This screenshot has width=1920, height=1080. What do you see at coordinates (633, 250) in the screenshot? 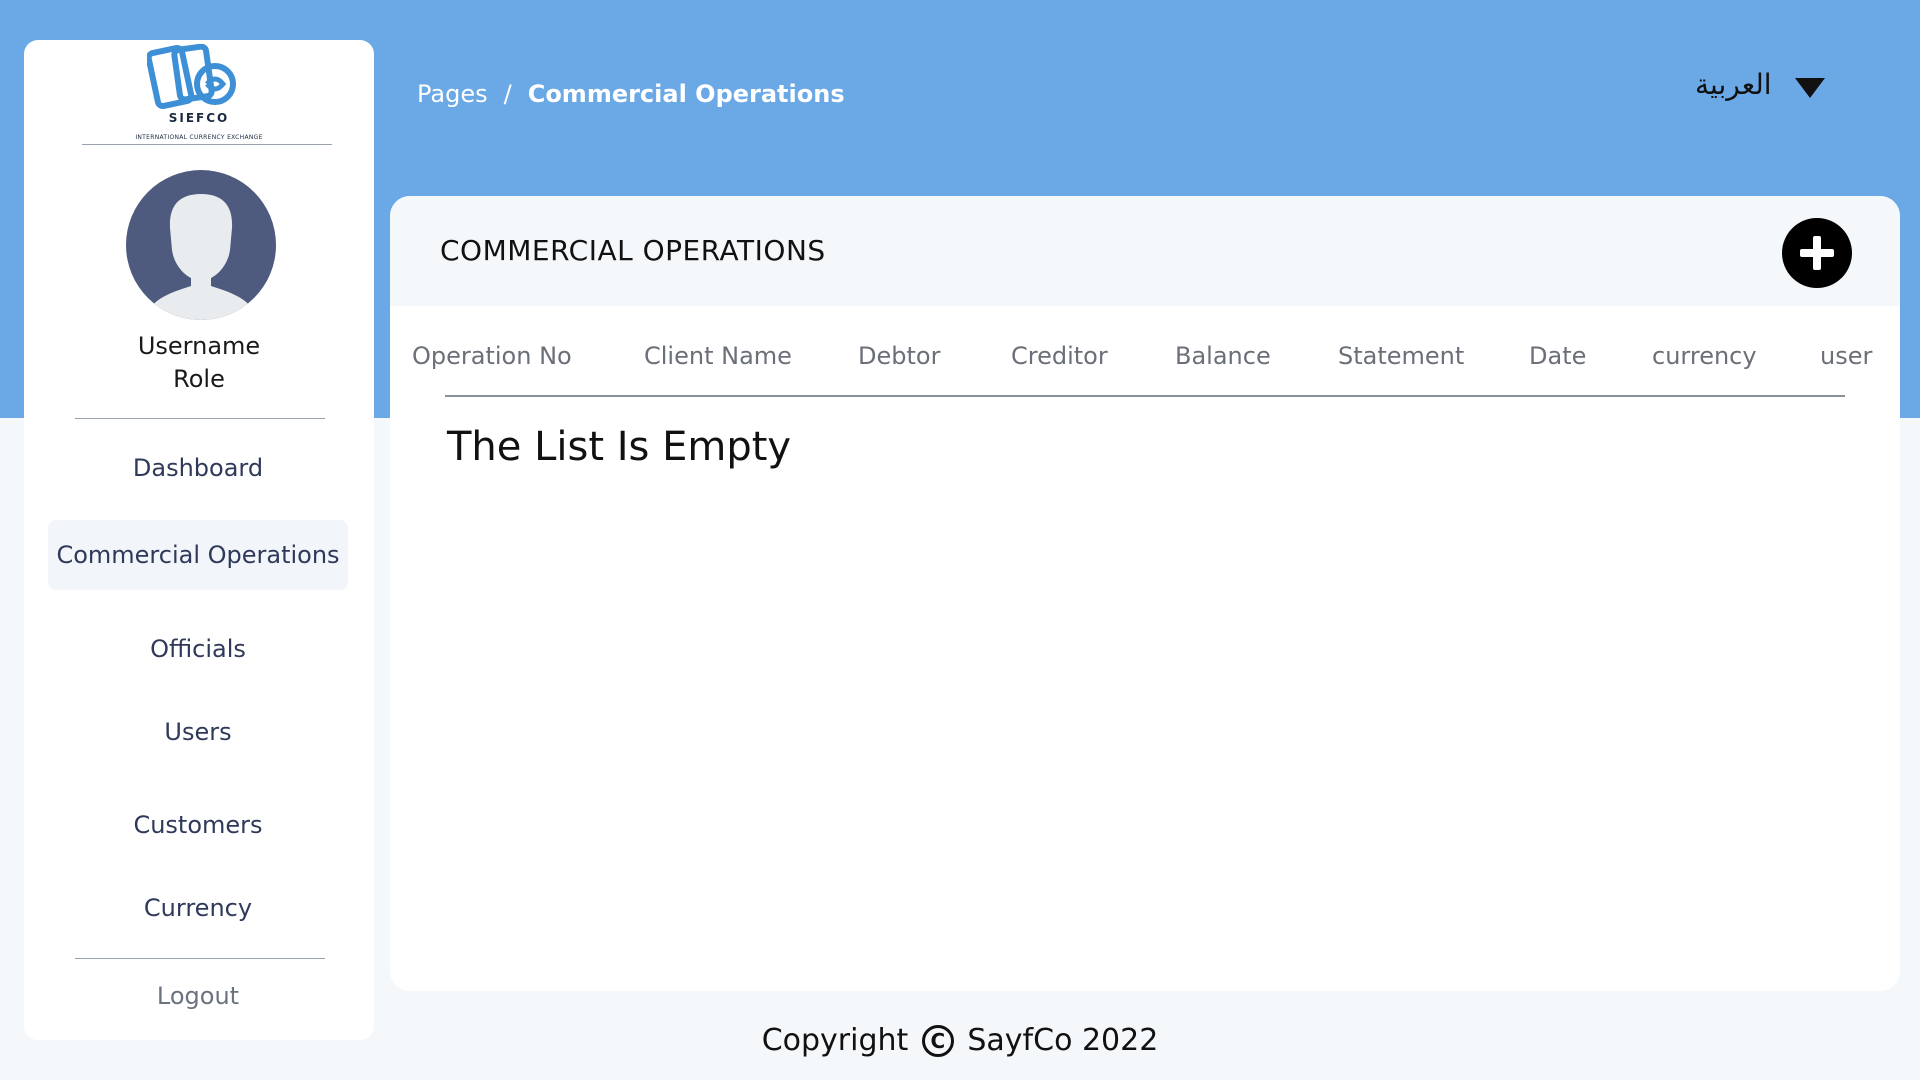
I see `page-title: COMMERCIAL OPERATIONS` at bounding box center [633, 250].